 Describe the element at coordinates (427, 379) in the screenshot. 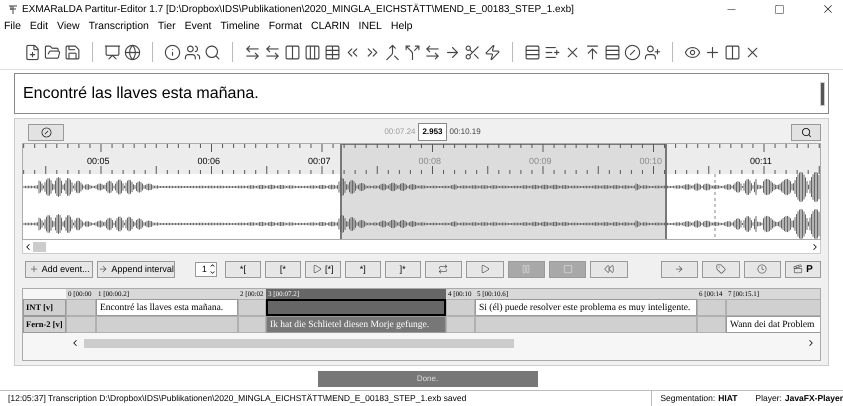

I see `progress-label: Done.` at that location.